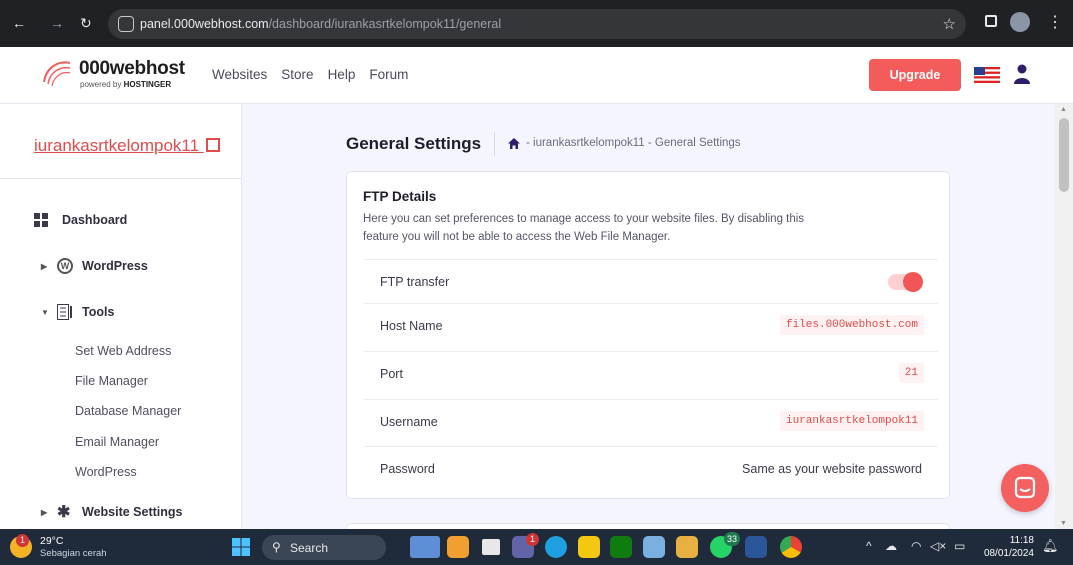  Describe the element at coordinates (1021, 540) in the screenshot. I see `clock-time: 11:18` at that location.